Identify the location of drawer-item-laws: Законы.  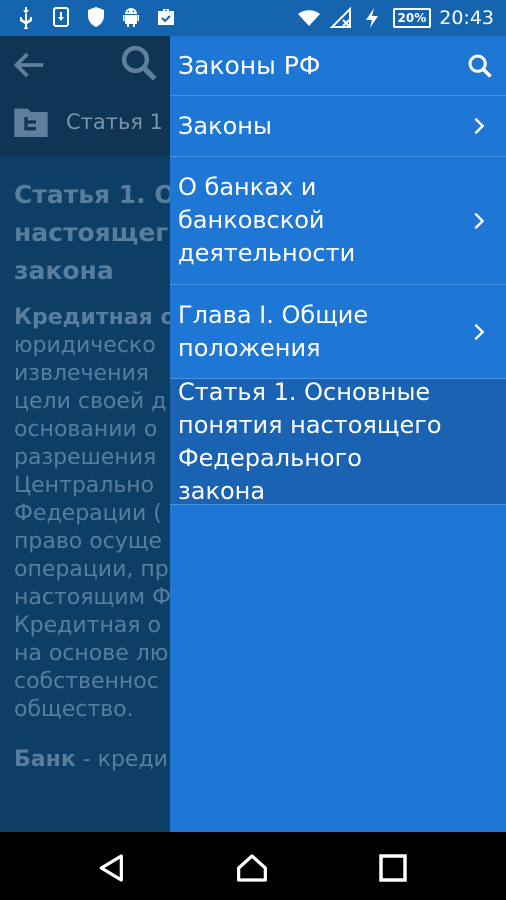
(338, 126).